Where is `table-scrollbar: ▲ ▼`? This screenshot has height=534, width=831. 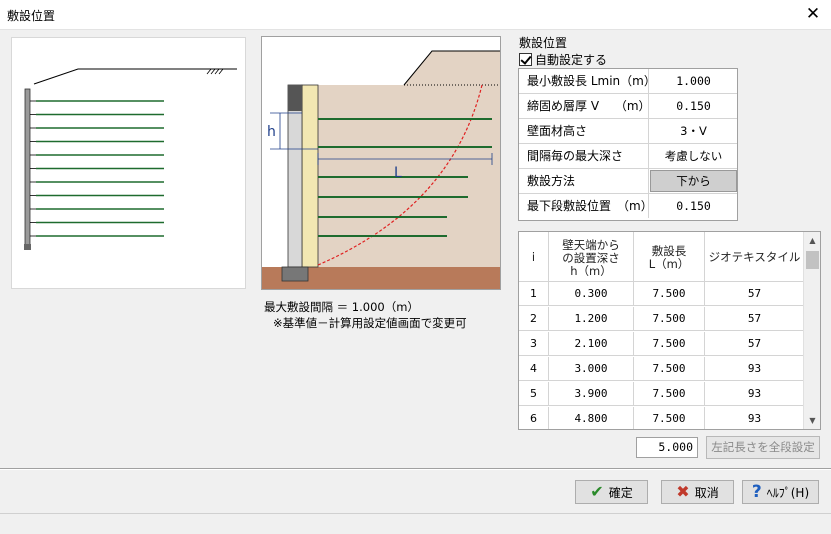
table-scrollbar: ▲ ▼ is located at coordinates (811, 330).